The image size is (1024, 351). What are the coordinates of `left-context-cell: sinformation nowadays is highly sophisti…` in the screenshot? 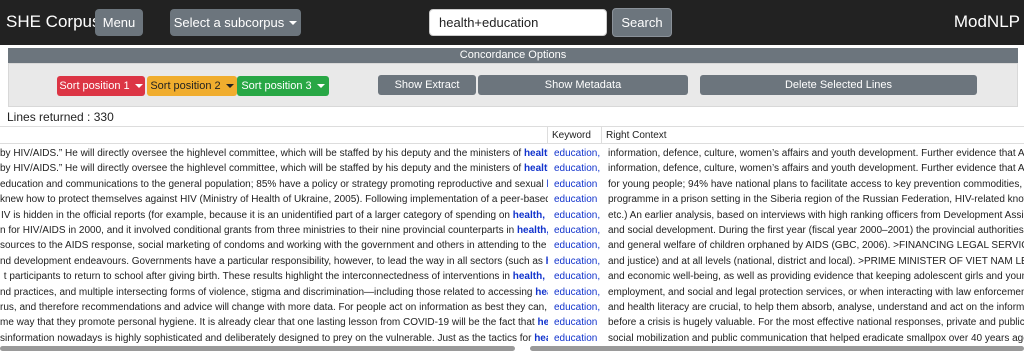 It's located at (274, 338).